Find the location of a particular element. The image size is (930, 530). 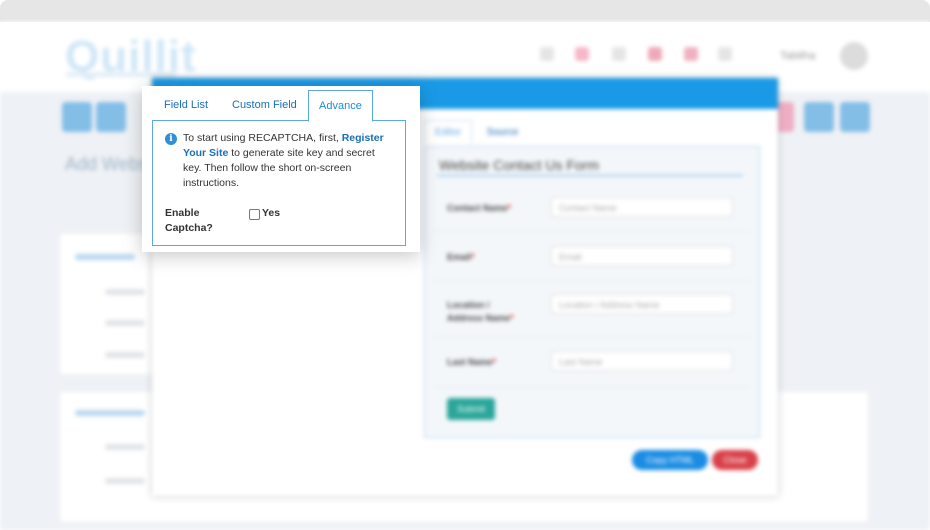

browser-title-bar is located at coordinates (465, 11).